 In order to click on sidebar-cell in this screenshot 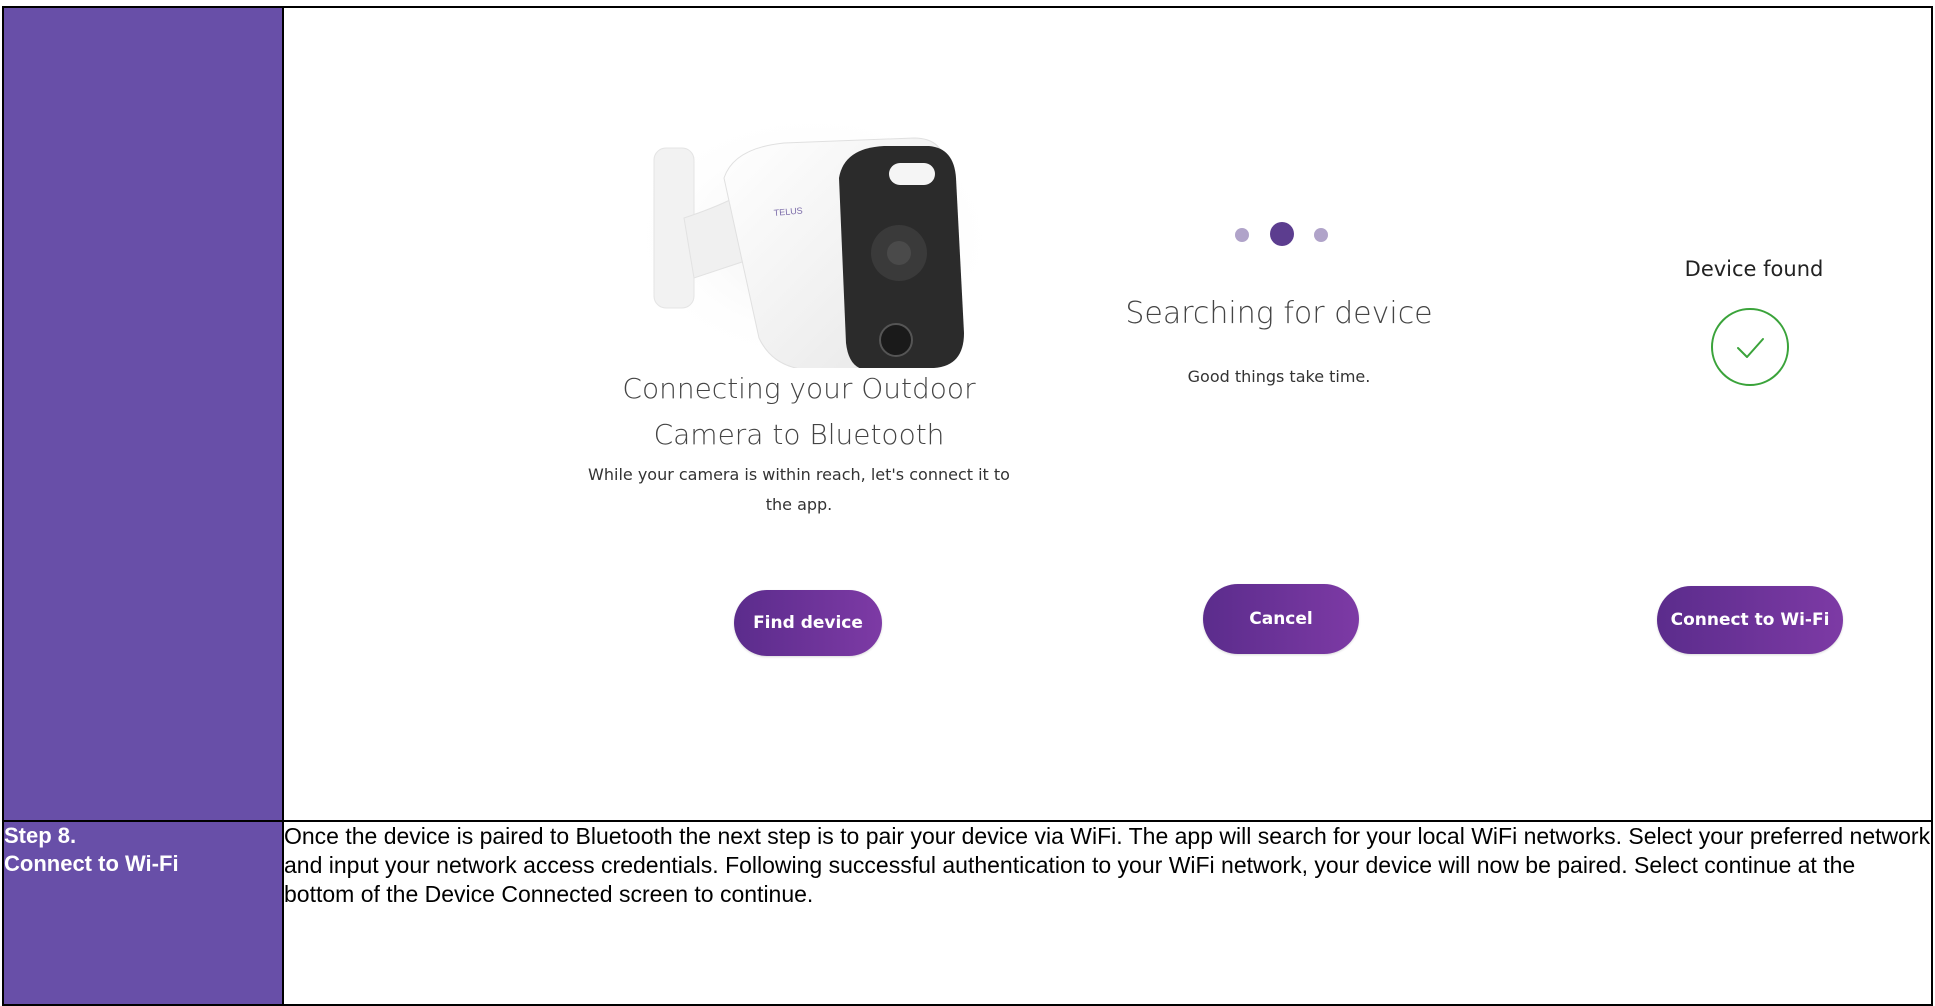, I will do `click(143, 414)`.